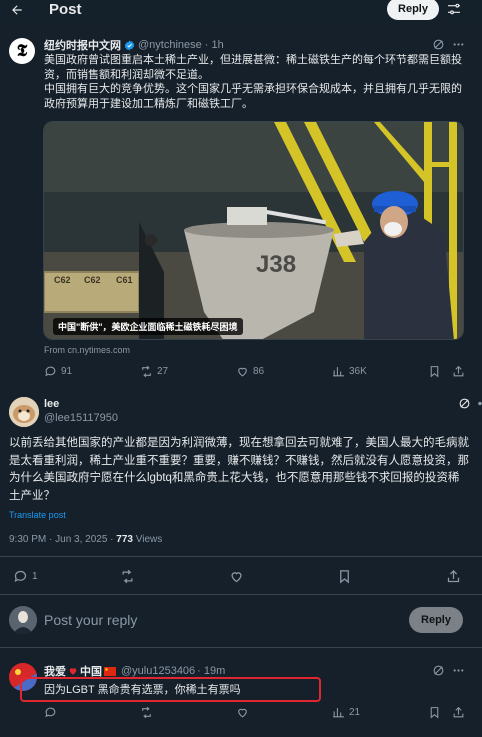  I want to click on quoted-post-time: · 1h, so click(214, 45).